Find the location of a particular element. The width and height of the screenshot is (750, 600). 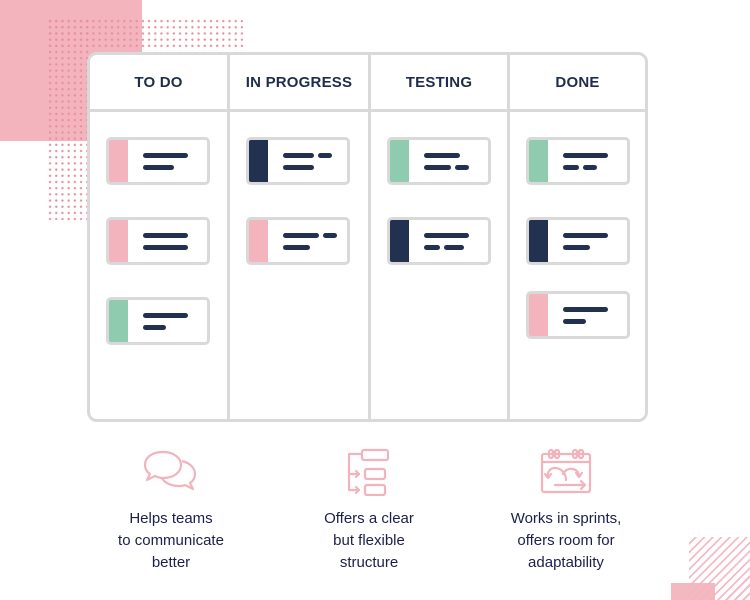

column-header: IN PROGRESS is located at coordinates (299, 83).